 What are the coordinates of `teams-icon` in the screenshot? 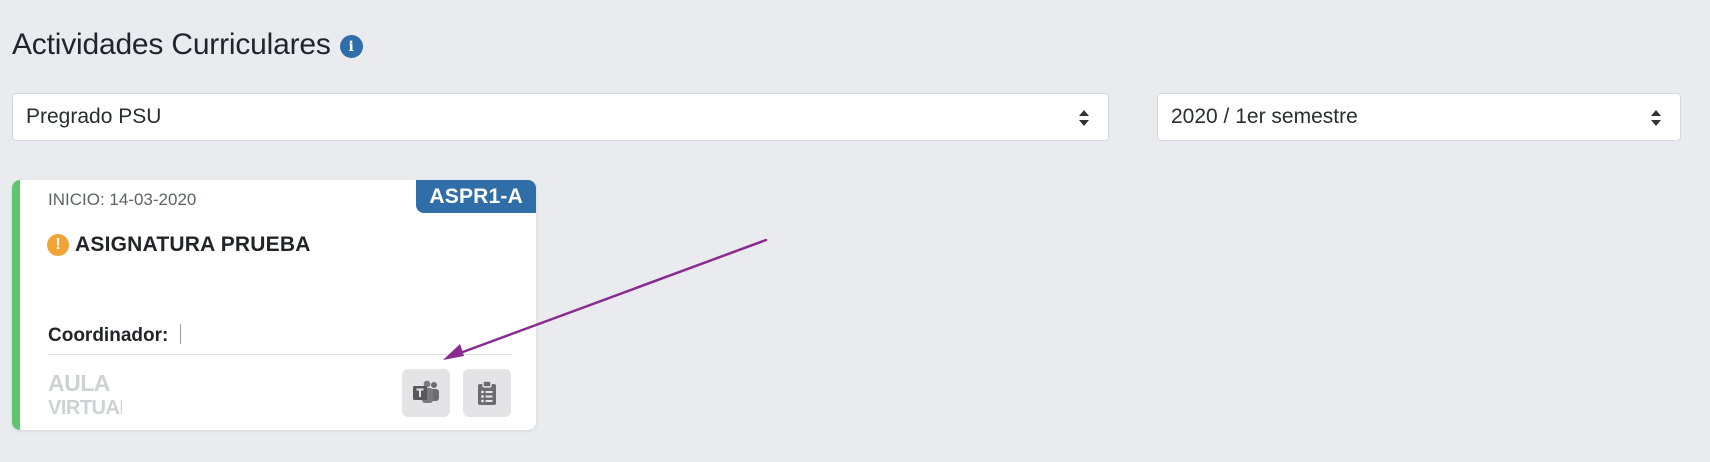 It's located at (426, 391).